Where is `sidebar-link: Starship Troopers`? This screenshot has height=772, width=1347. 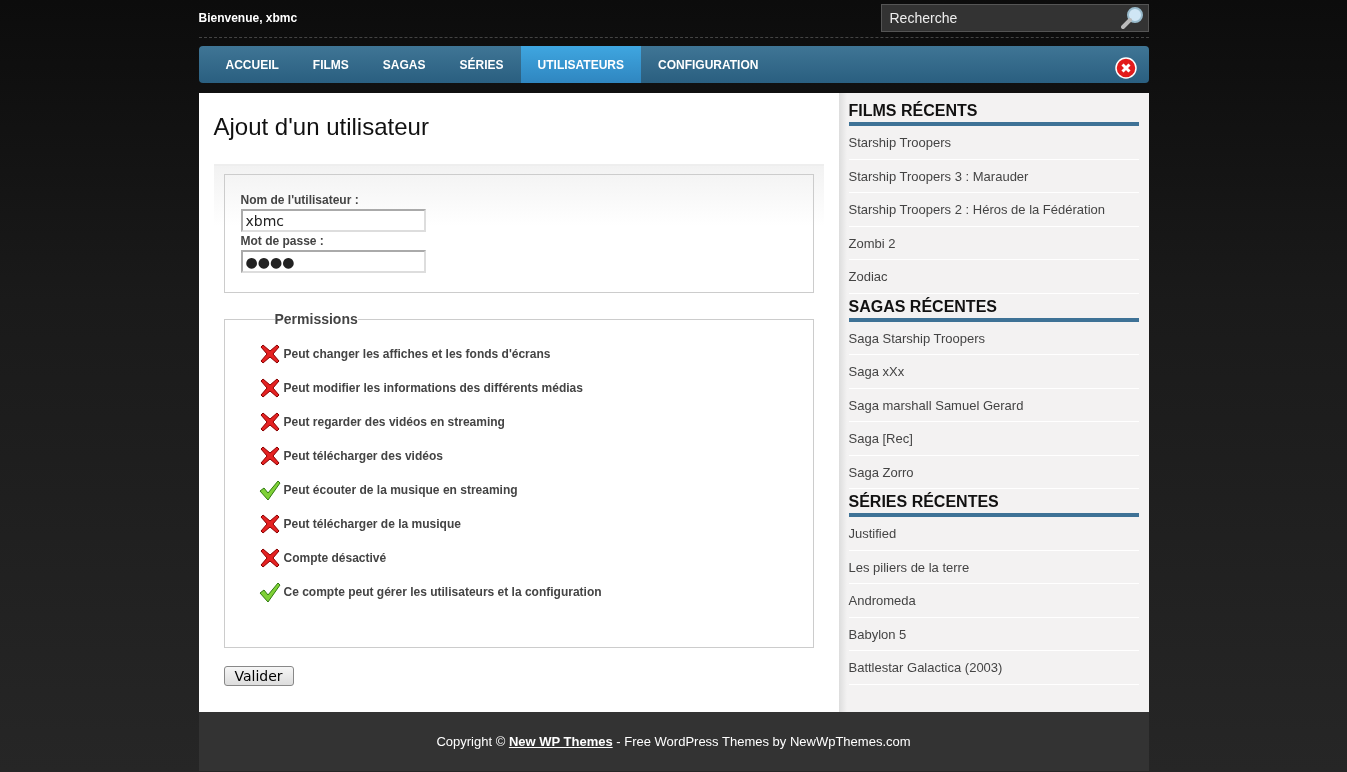
sidebar-link: Starship Troopers is located at coordinates (993, 143).